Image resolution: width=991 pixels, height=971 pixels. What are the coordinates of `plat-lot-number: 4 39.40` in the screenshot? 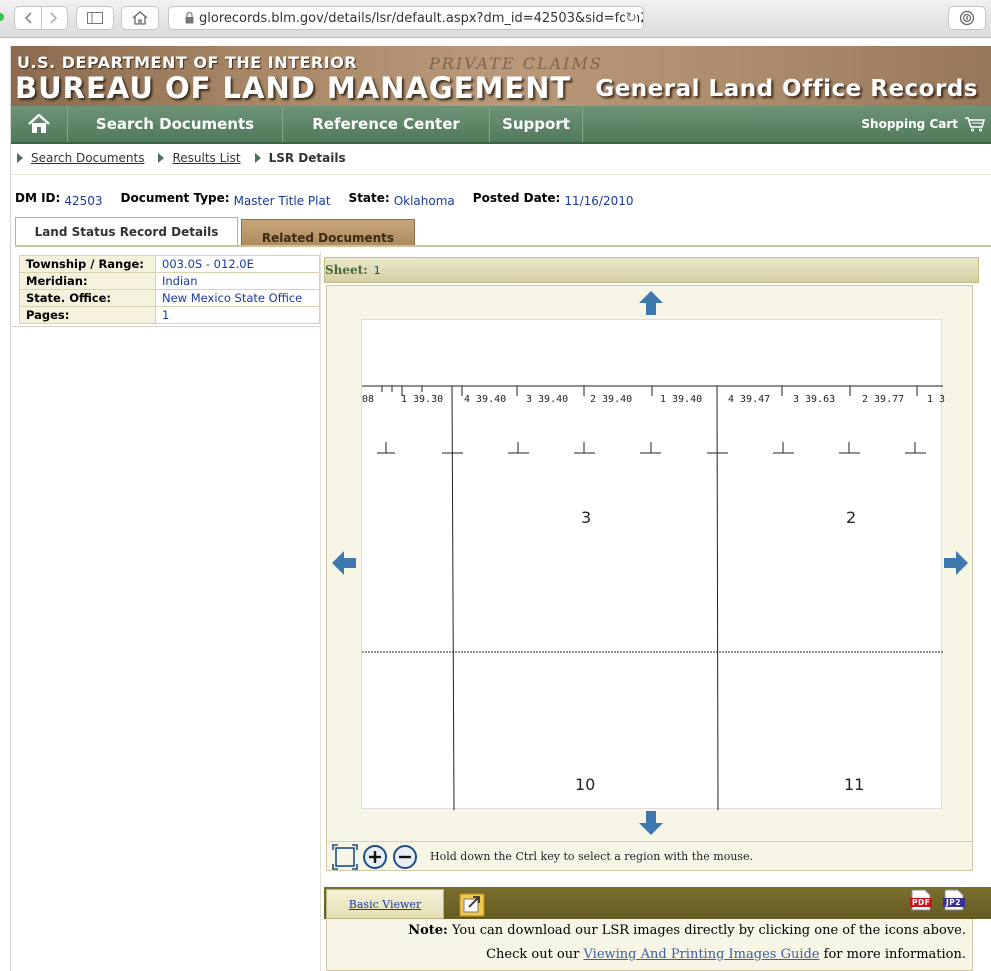 It's located at (485, 399).